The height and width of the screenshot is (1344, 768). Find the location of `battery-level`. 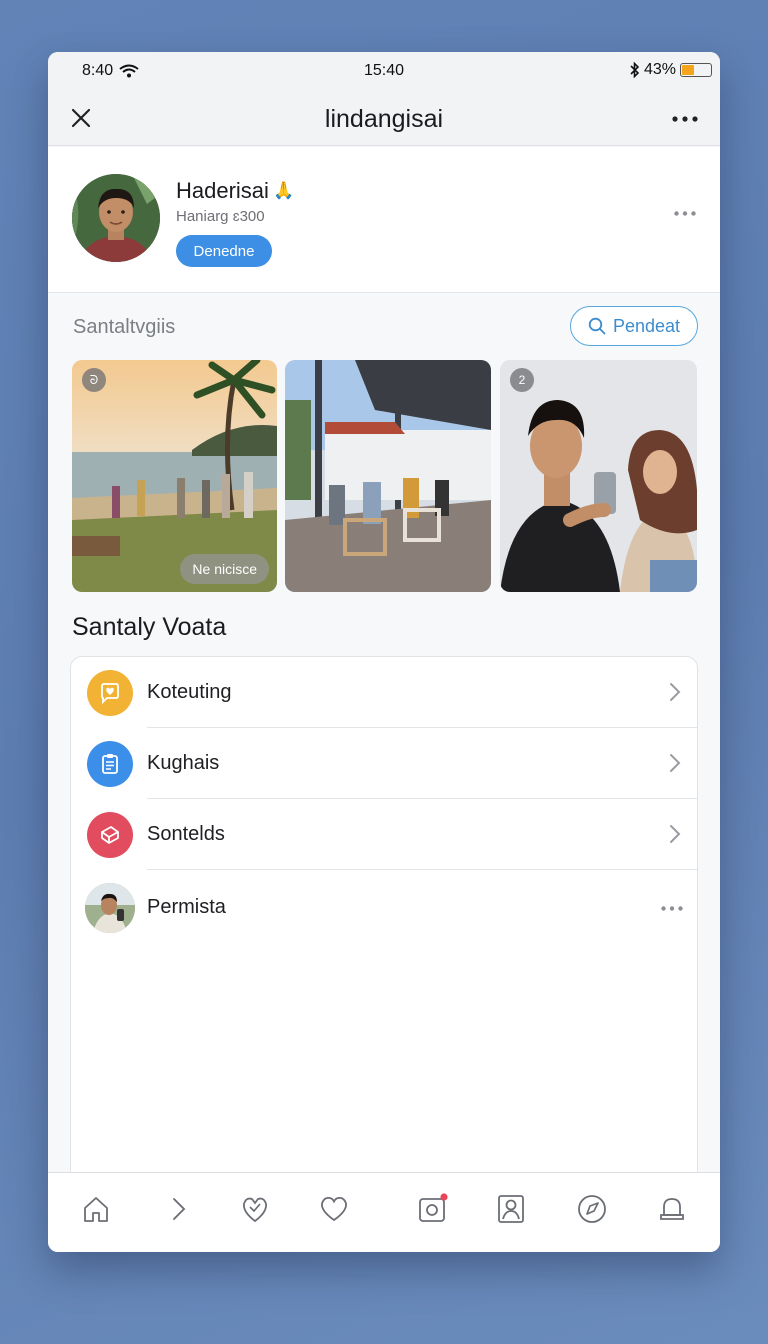

battery-level is located at coordinates (688, 70).